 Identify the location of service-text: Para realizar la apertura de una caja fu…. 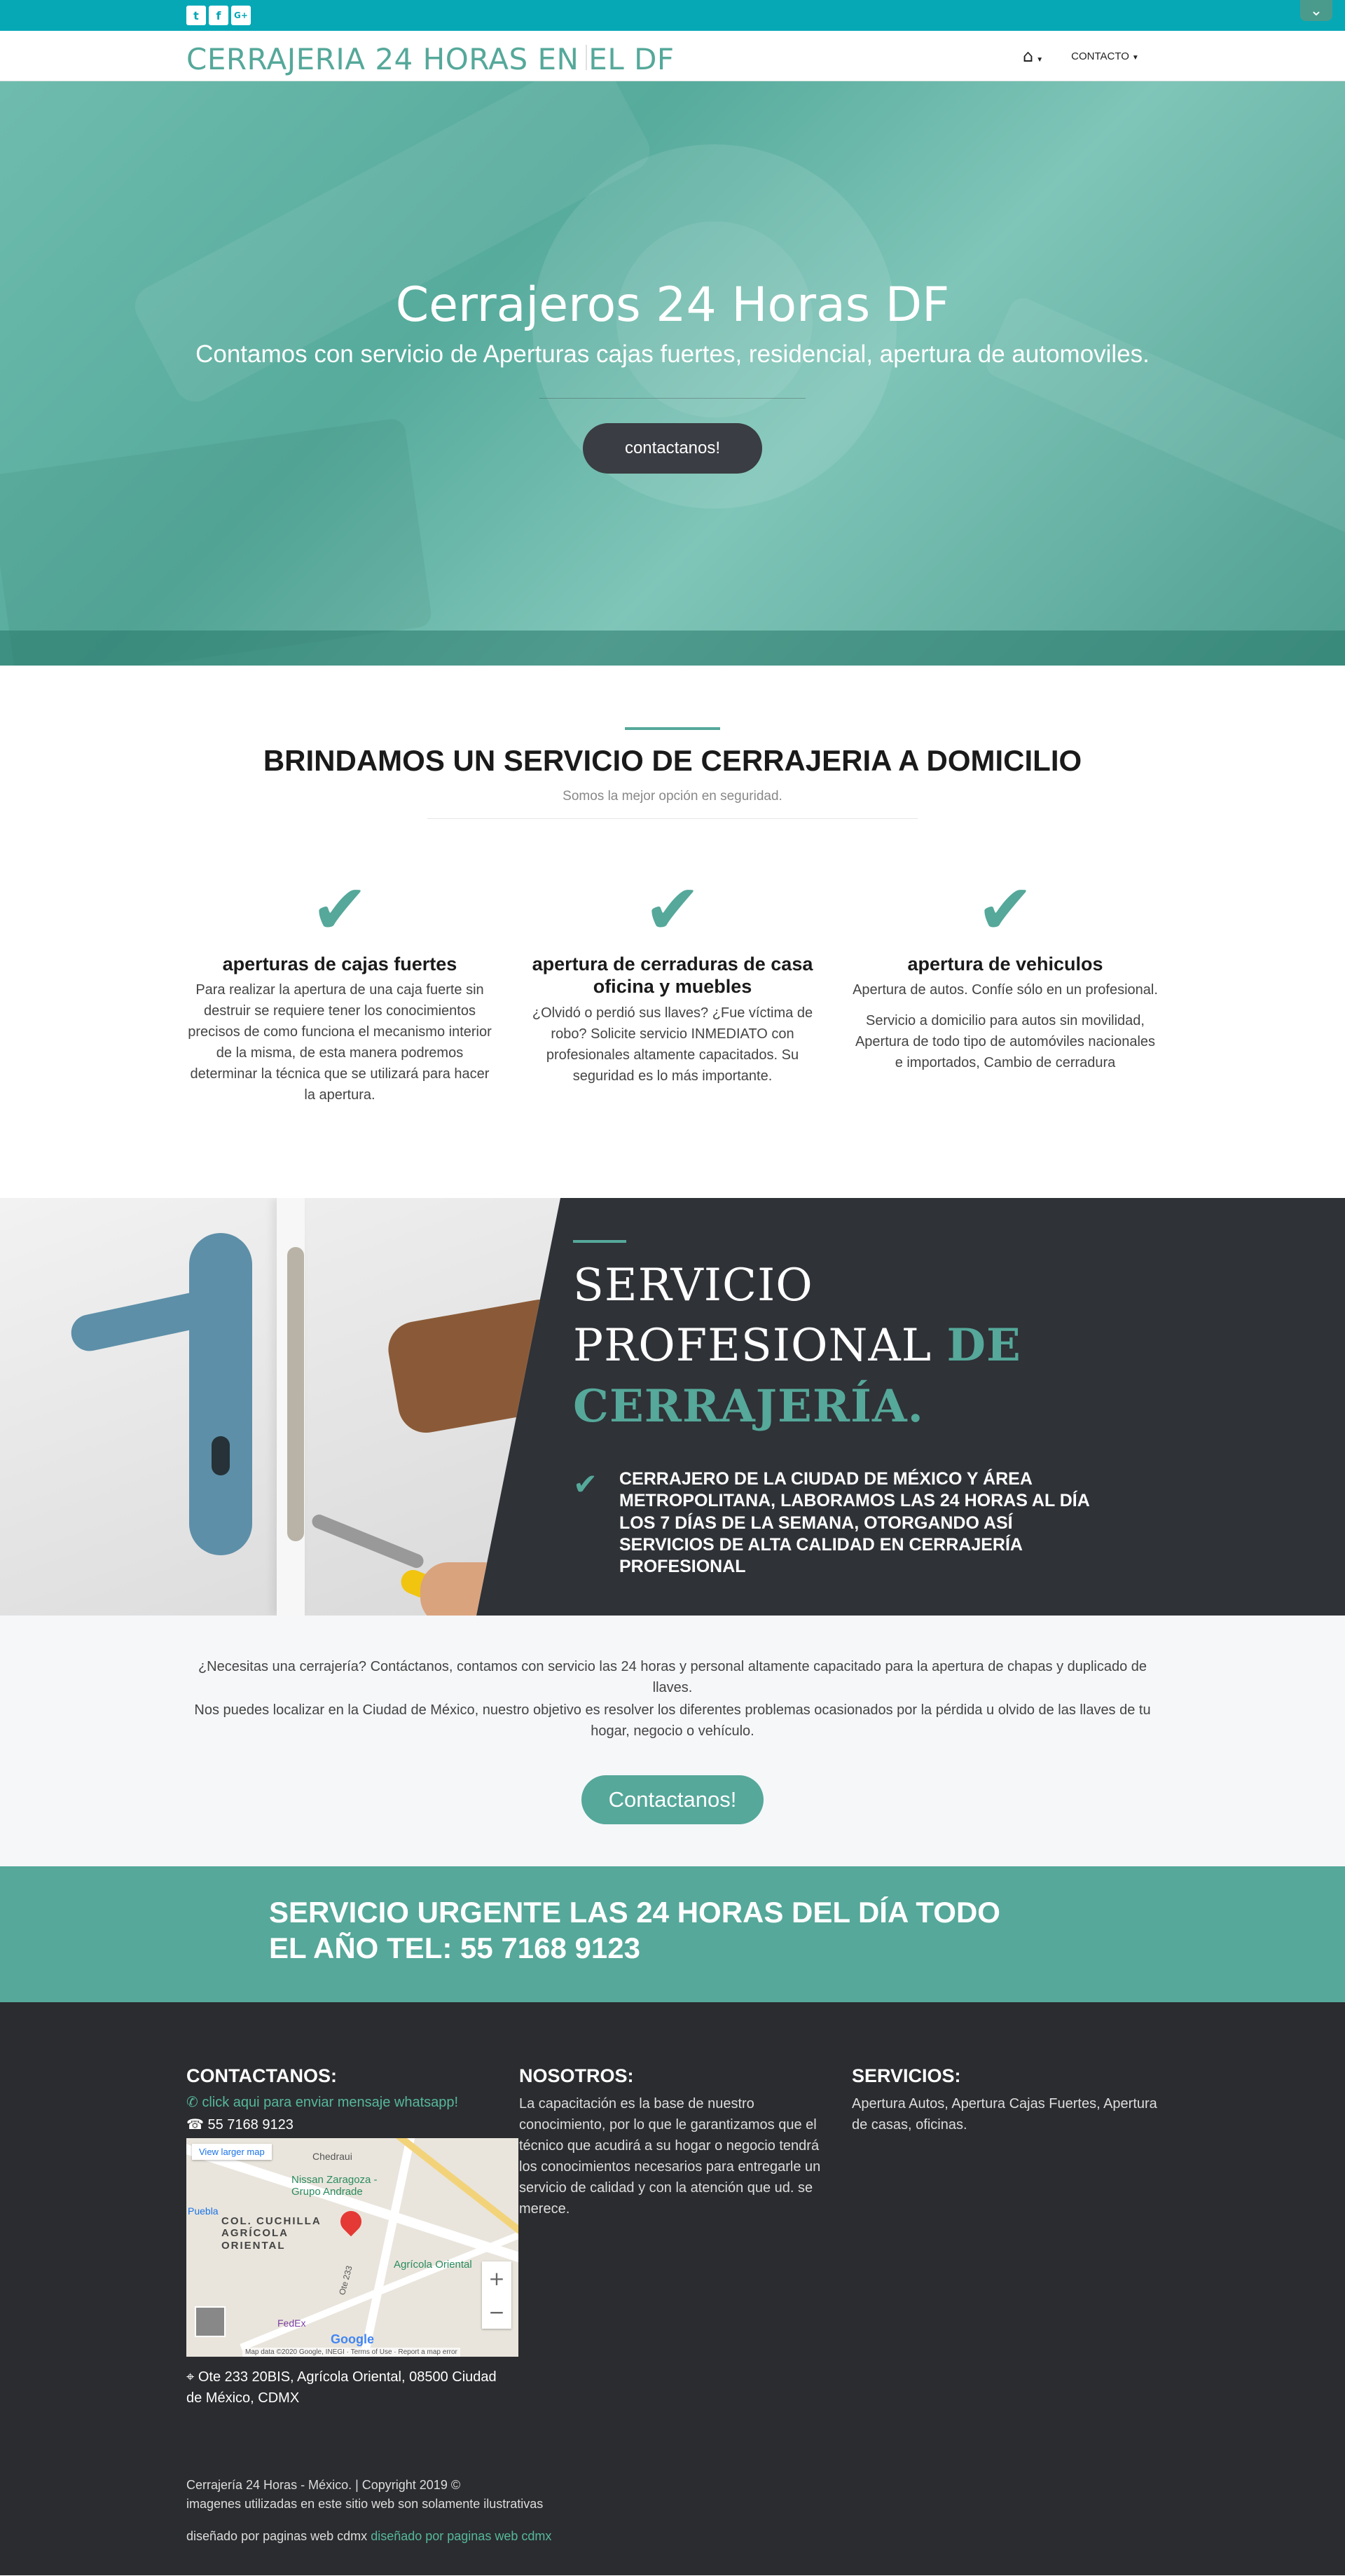
(340, 1042).